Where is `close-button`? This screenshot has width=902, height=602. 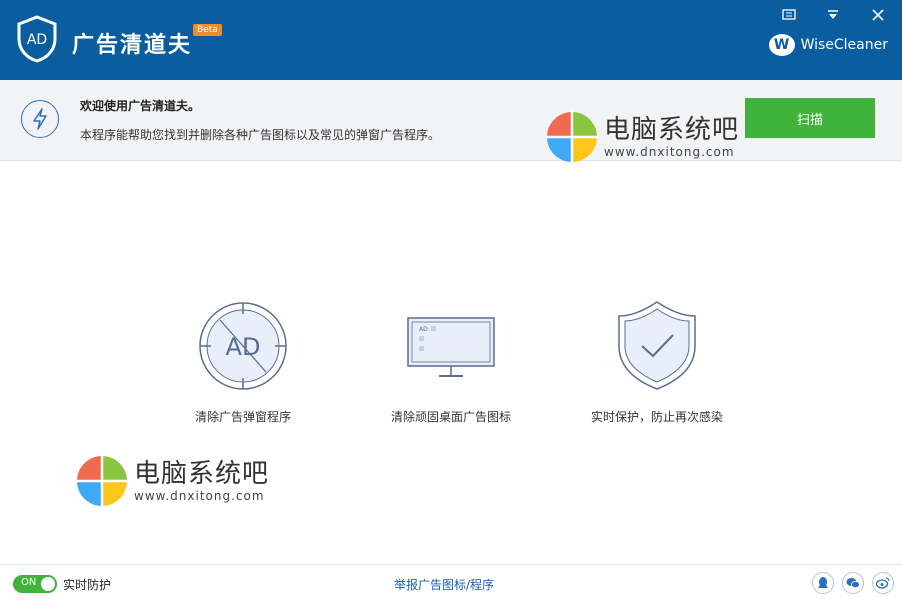 close-button is located at coordinates (878, 15).